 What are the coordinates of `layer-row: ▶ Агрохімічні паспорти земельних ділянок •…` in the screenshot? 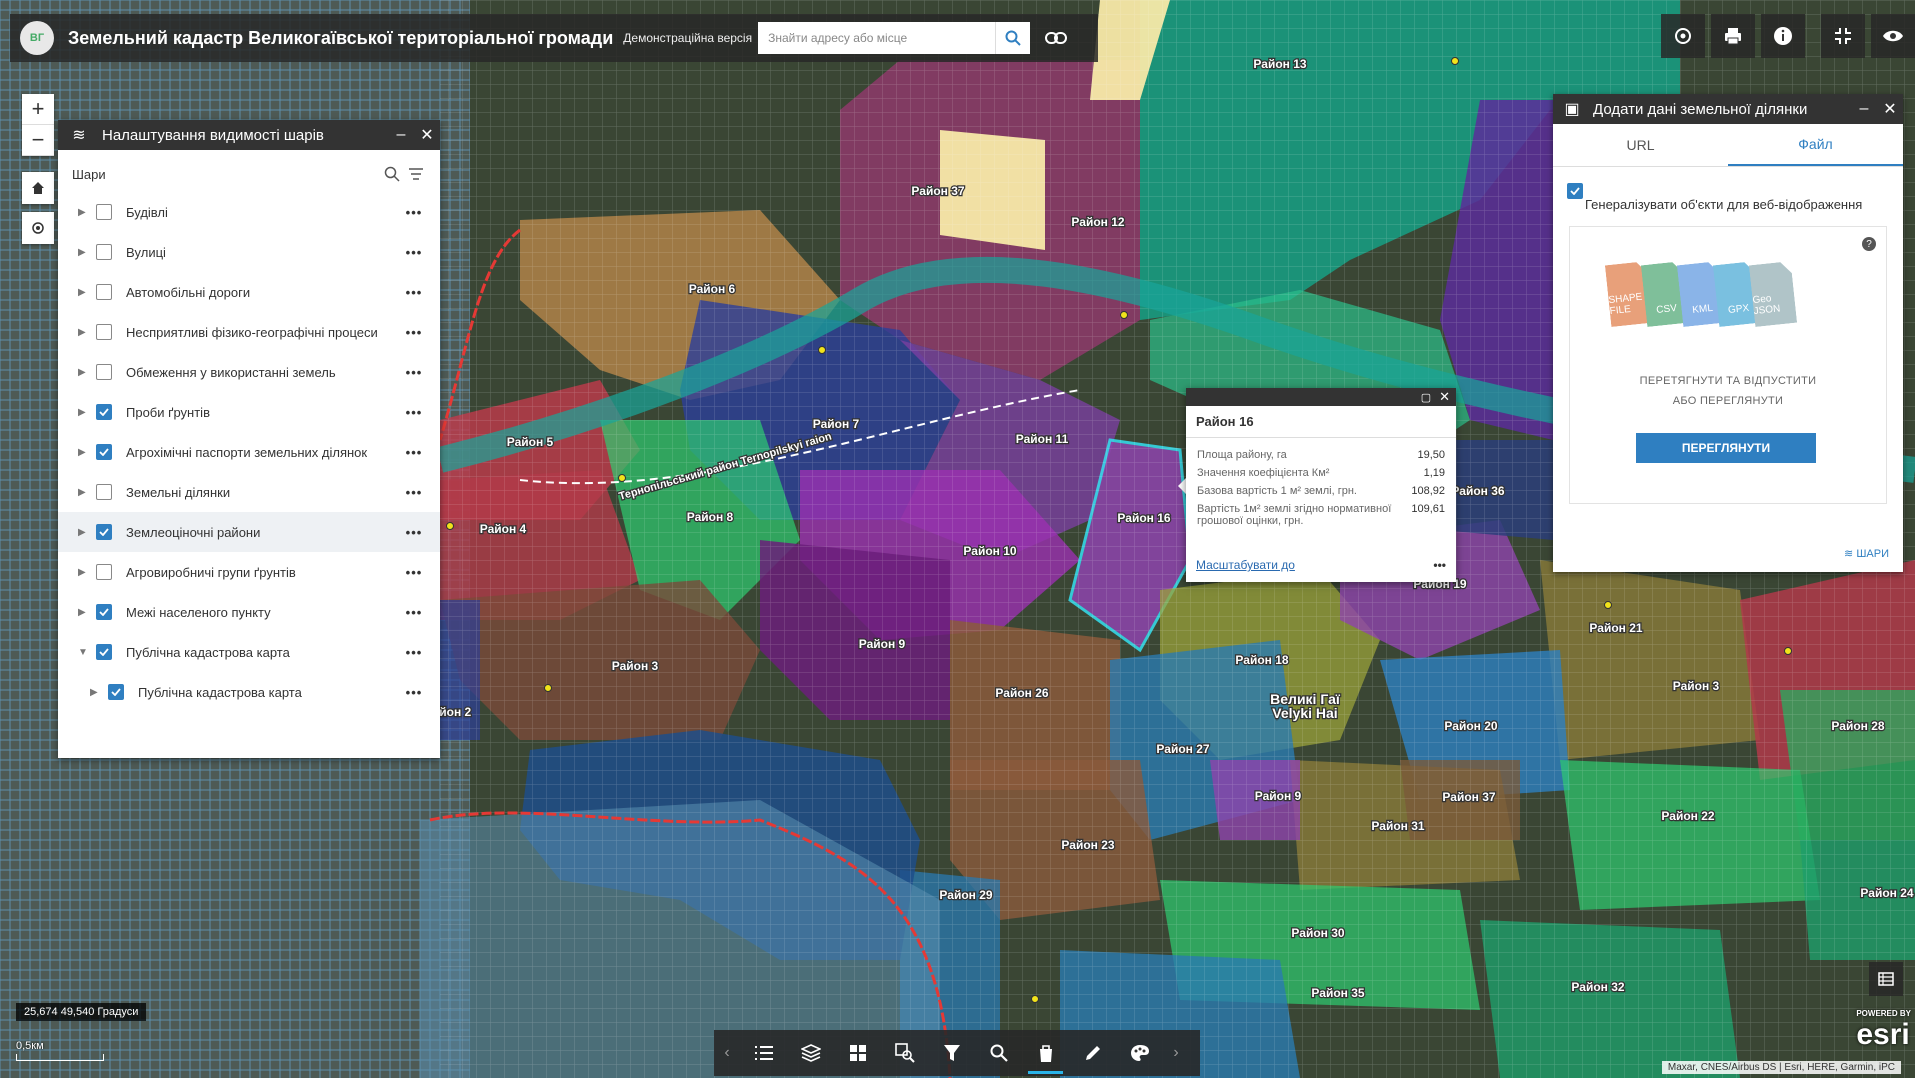 It's located at (249, 452).